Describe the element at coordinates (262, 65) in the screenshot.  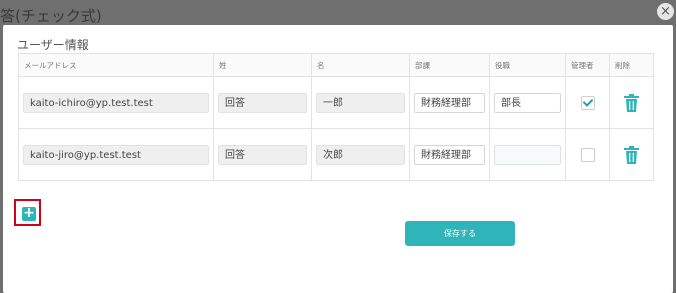
I see `column-header-last-name: 姓` at that location.